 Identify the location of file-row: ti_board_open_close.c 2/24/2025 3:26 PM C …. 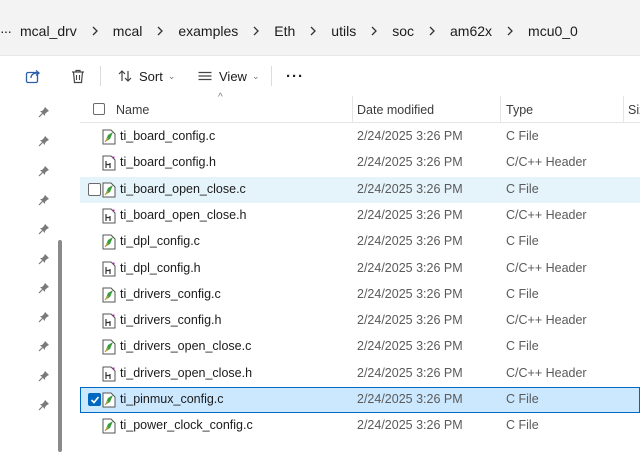
(360, 189).